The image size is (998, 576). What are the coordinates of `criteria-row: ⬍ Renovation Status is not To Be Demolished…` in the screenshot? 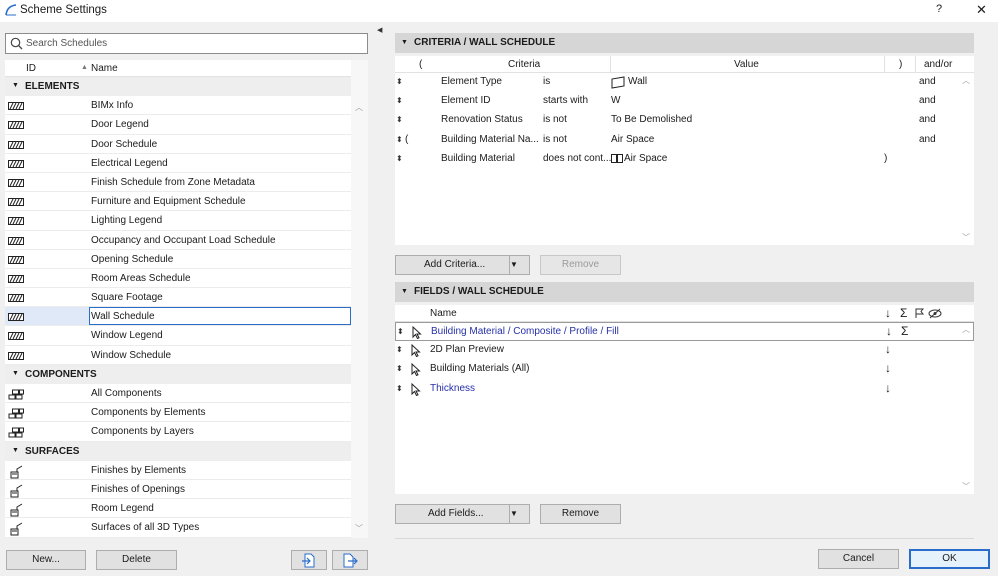 It's located at (676, 120).